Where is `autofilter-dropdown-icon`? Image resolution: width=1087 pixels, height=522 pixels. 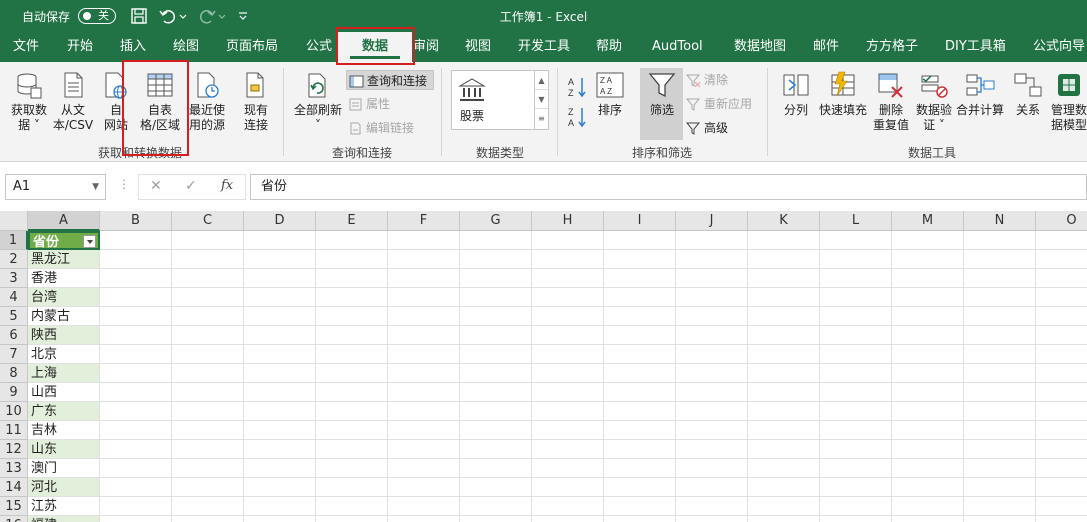
autofilter-dropdown-icon is located at coordinates (89, 241).